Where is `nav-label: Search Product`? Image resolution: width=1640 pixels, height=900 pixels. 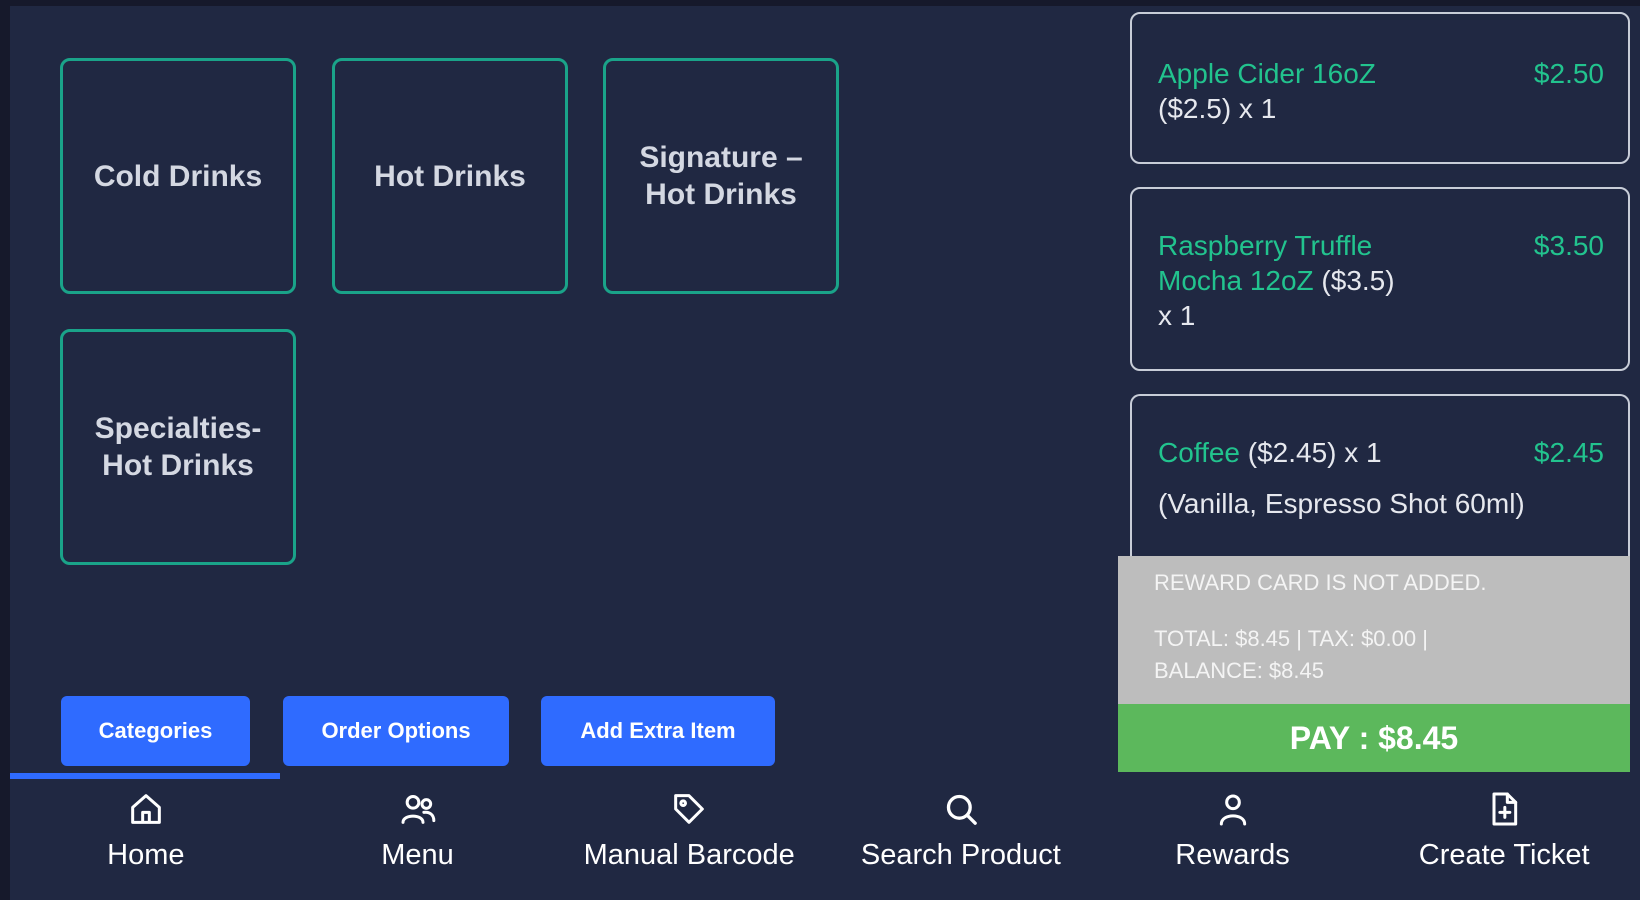
nav-label: Search Product is located at coordinates (960, 855).